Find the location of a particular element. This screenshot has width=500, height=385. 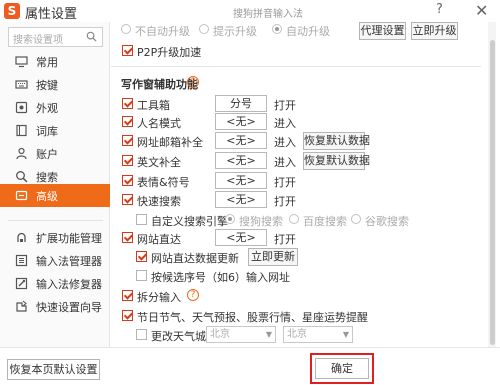

settings-search-input: 搜索设置项 is located at coordinates (55, 37).